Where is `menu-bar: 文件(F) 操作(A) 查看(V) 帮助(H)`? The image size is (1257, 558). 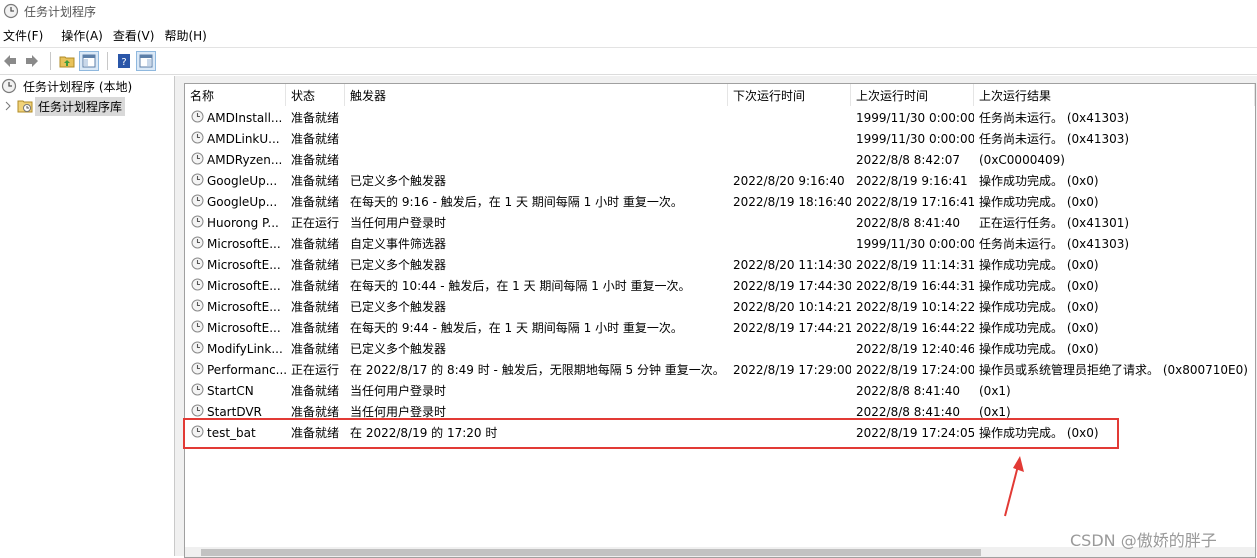
menu-bar: 文件(F) 操作(A) 查看(V) 帮助(H) is located at coordinates (628, 35).